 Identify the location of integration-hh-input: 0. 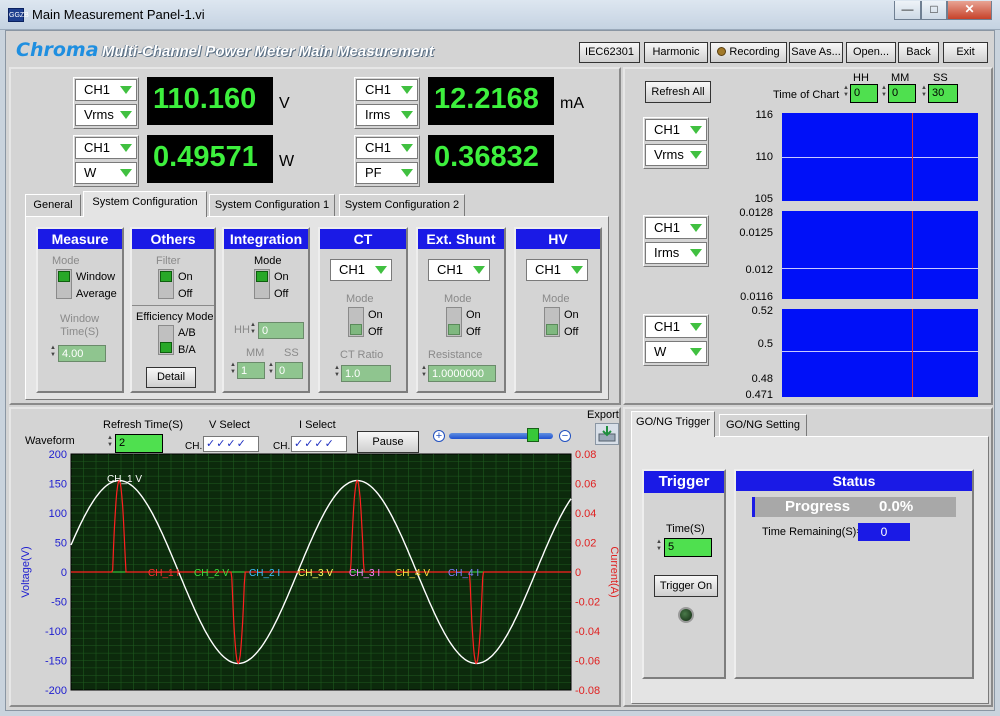
(281, 330).